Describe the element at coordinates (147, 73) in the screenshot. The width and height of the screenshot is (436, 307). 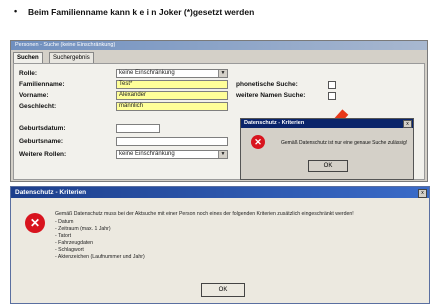
I see `rolle-value: keine Einschränkung` at that location.